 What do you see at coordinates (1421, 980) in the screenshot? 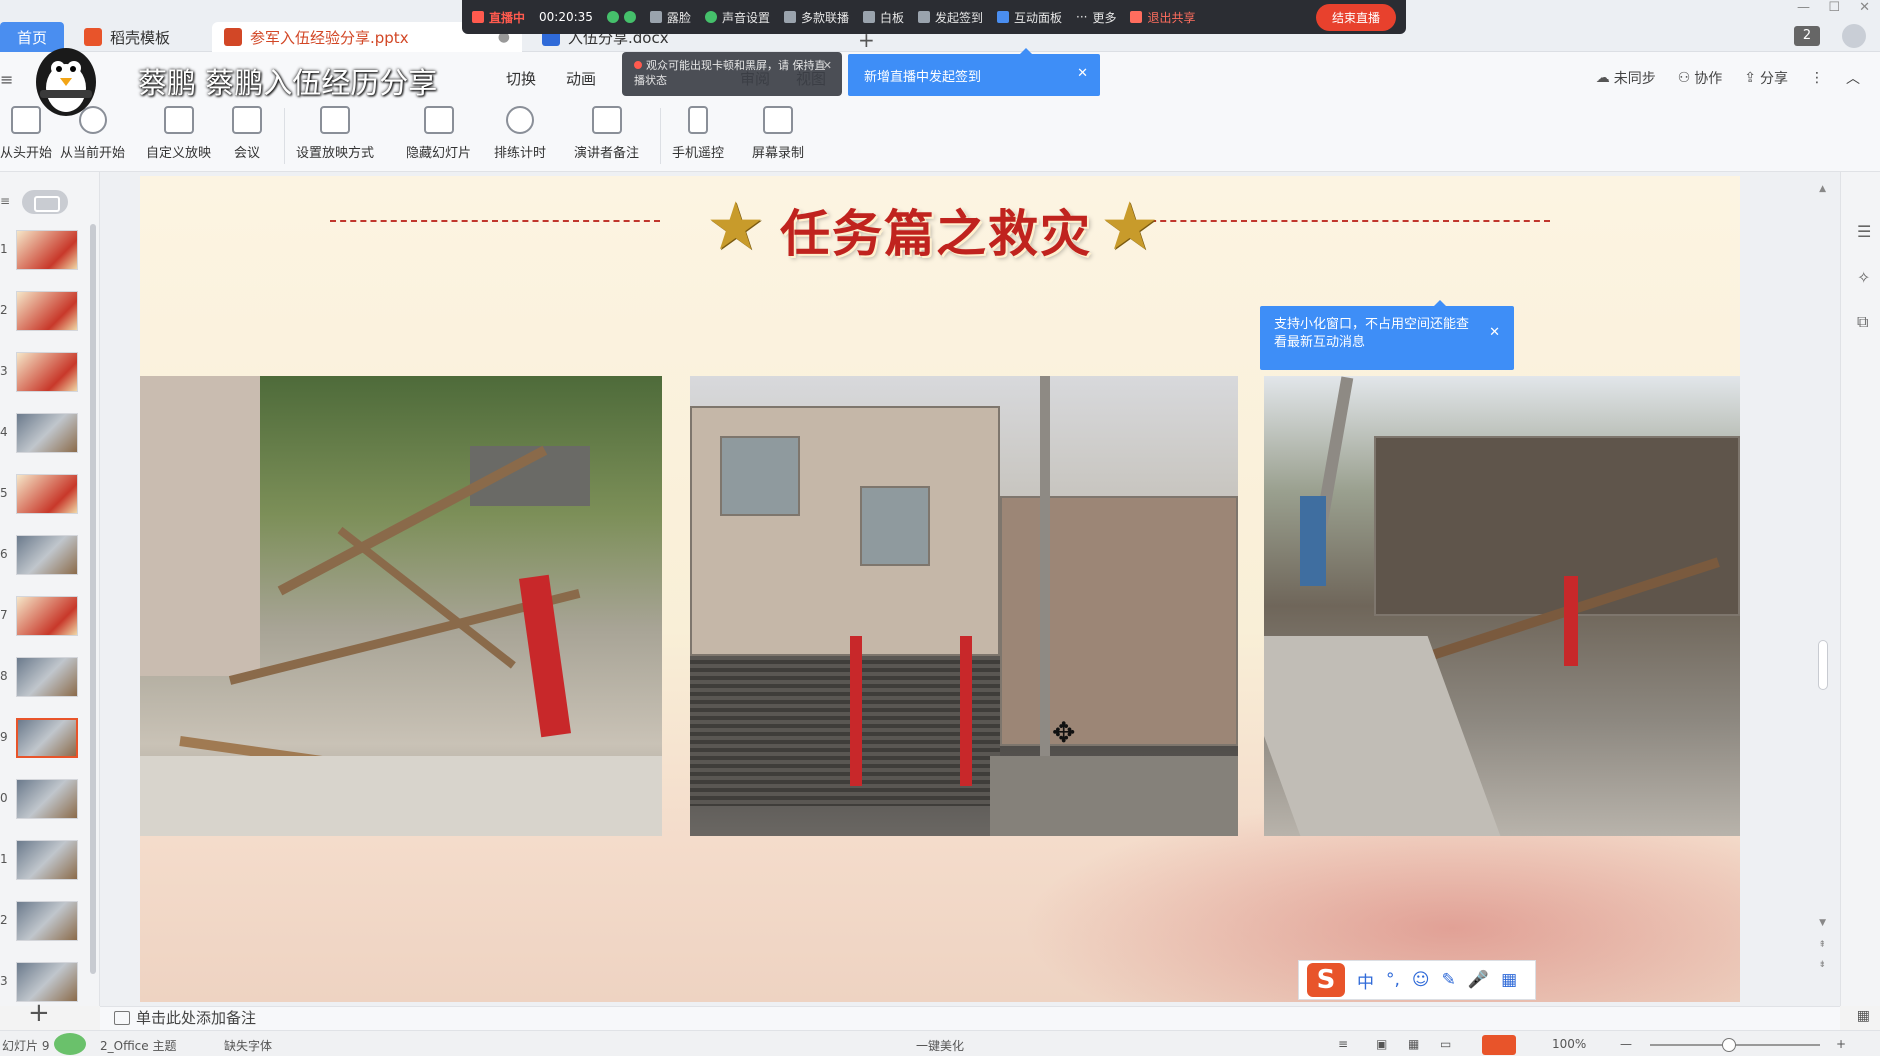
I see `ime-emoji-icon: ☺` at bounding box center [1421, 980].